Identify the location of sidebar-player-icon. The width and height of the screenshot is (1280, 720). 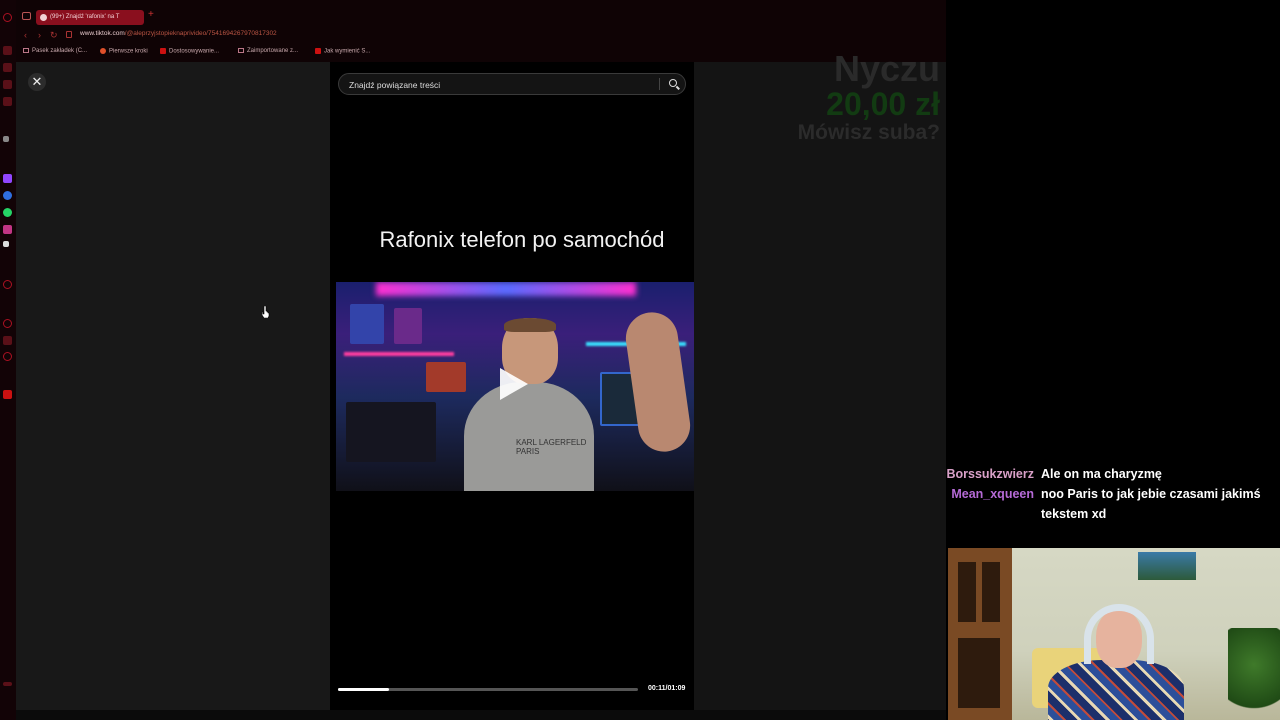
(7, 394).